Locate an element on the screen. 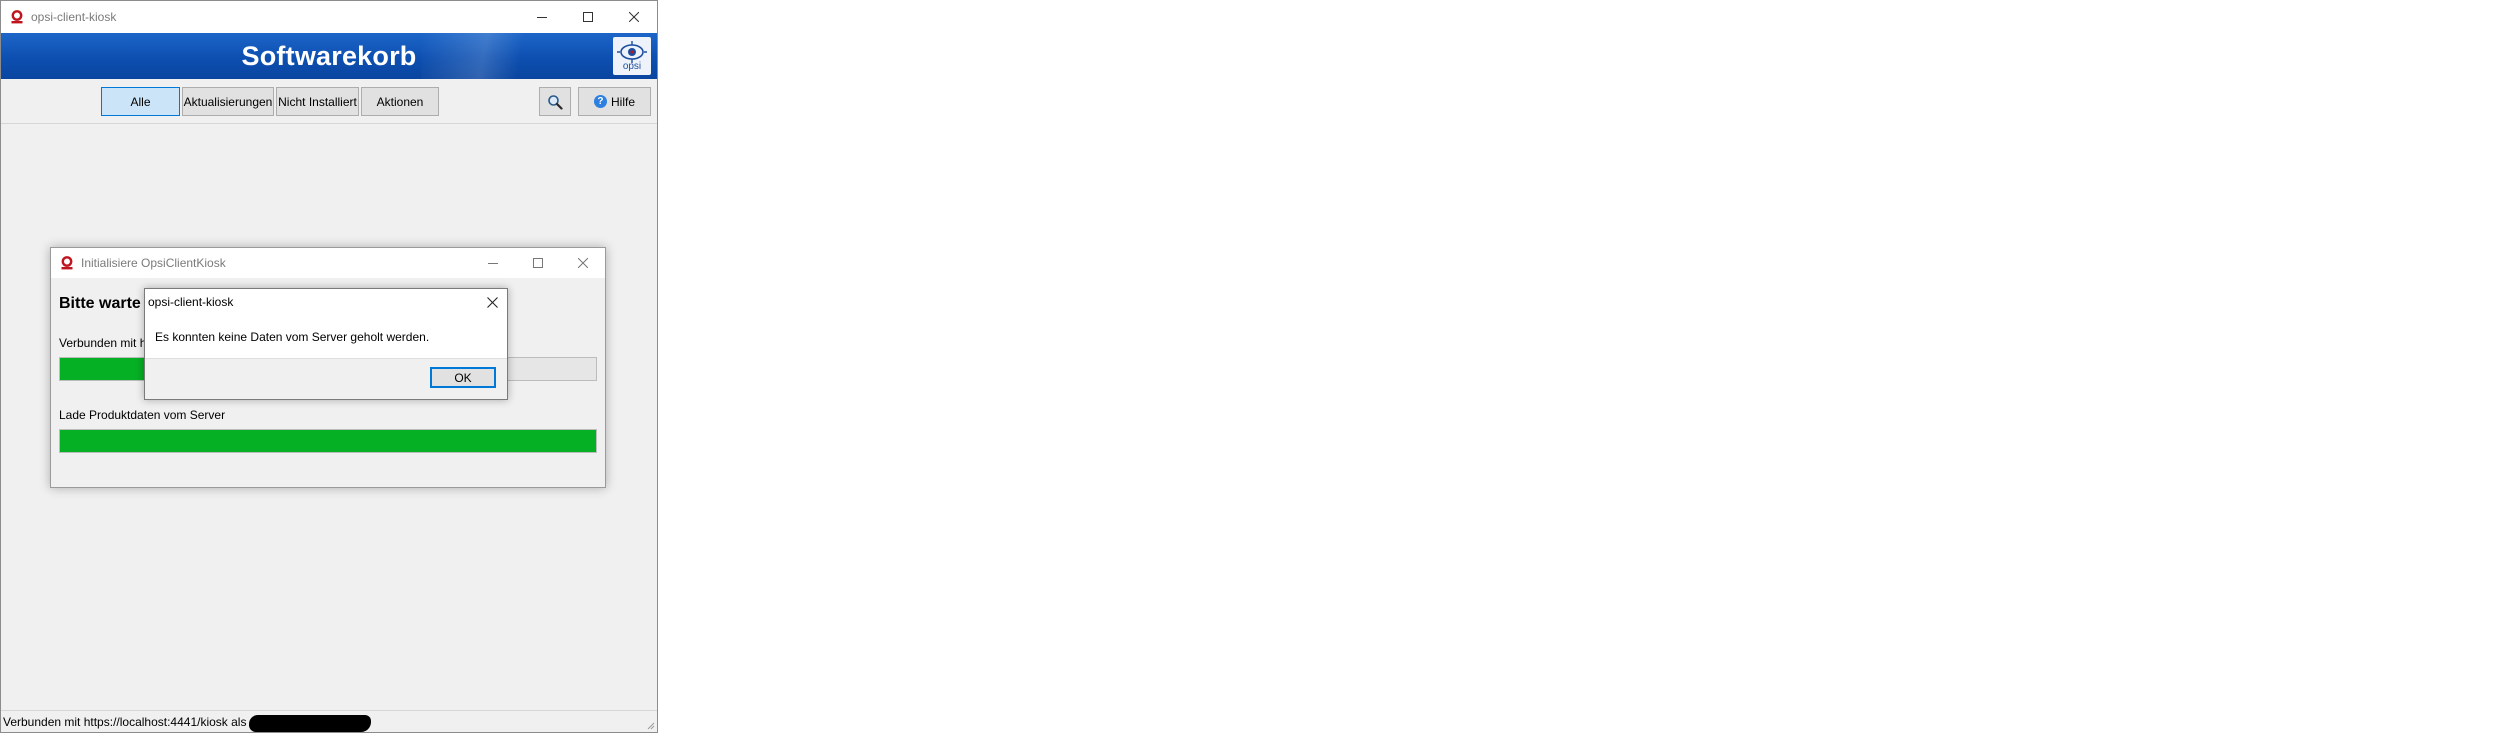  wait-heading: Bitte warte is located at coordinates (100, 303).